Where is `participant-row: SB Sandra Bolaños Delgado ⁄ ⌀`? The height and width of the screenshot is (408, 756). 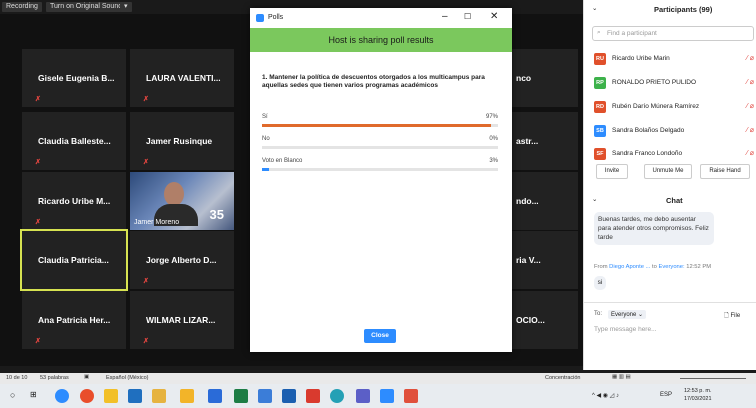 participant-row: SB Sandra Bolaños Delgado ⁄ ⌀ is located at coordinates (674, 131).